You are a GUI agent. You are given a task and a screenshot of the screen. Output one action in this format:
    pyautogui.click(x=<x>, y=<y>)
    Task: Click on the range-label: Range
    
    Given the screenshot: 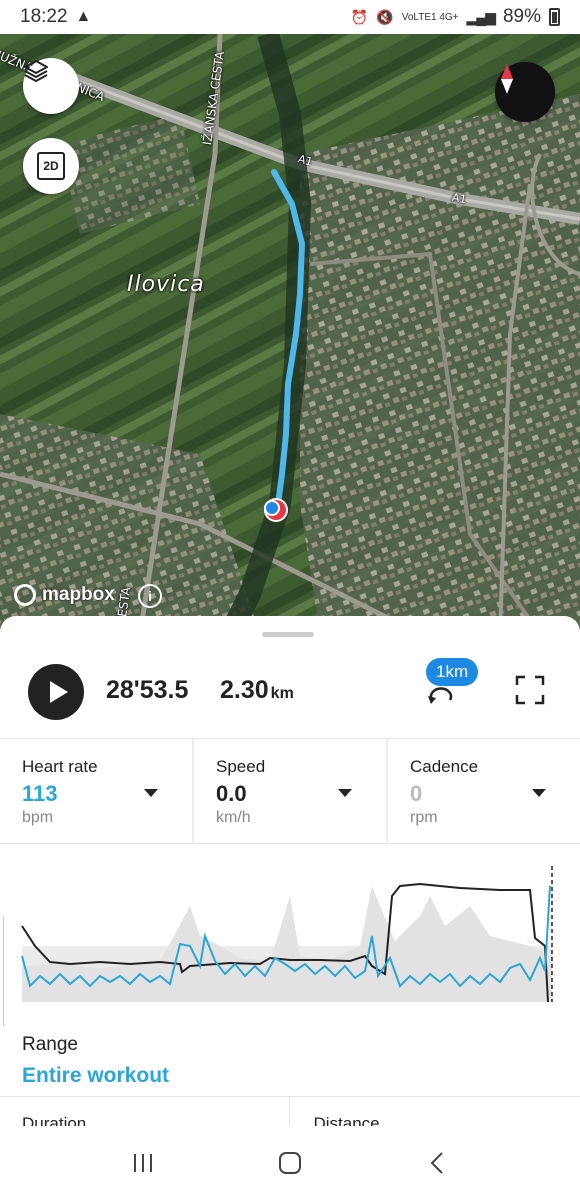 What is the action you would take?
    pyautogui.click(x=50, y=1044)
    